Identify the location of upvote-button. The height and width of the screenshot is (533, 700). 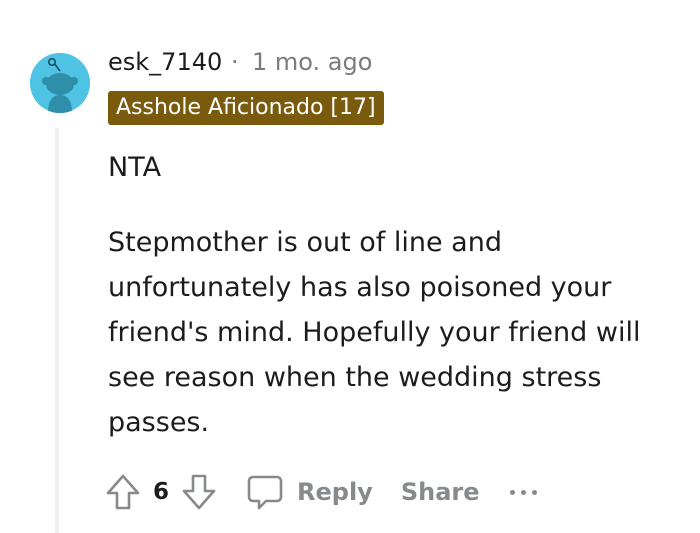
(123, 492).